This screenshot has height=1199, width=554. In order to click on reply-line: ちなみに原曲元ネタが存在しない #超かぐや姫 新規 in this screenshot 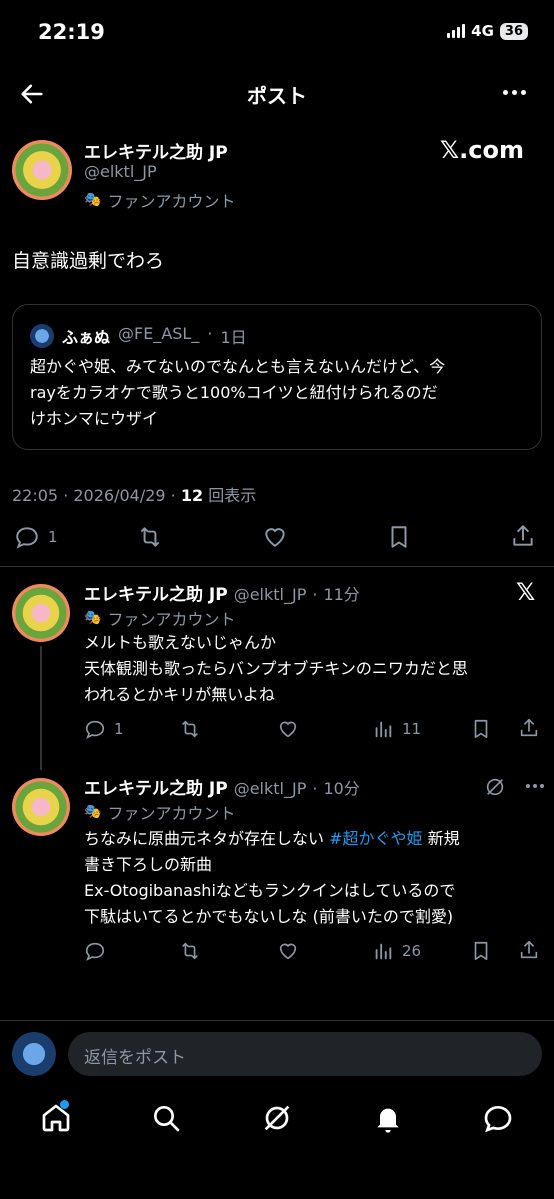, I will do `click(272, 839)`.